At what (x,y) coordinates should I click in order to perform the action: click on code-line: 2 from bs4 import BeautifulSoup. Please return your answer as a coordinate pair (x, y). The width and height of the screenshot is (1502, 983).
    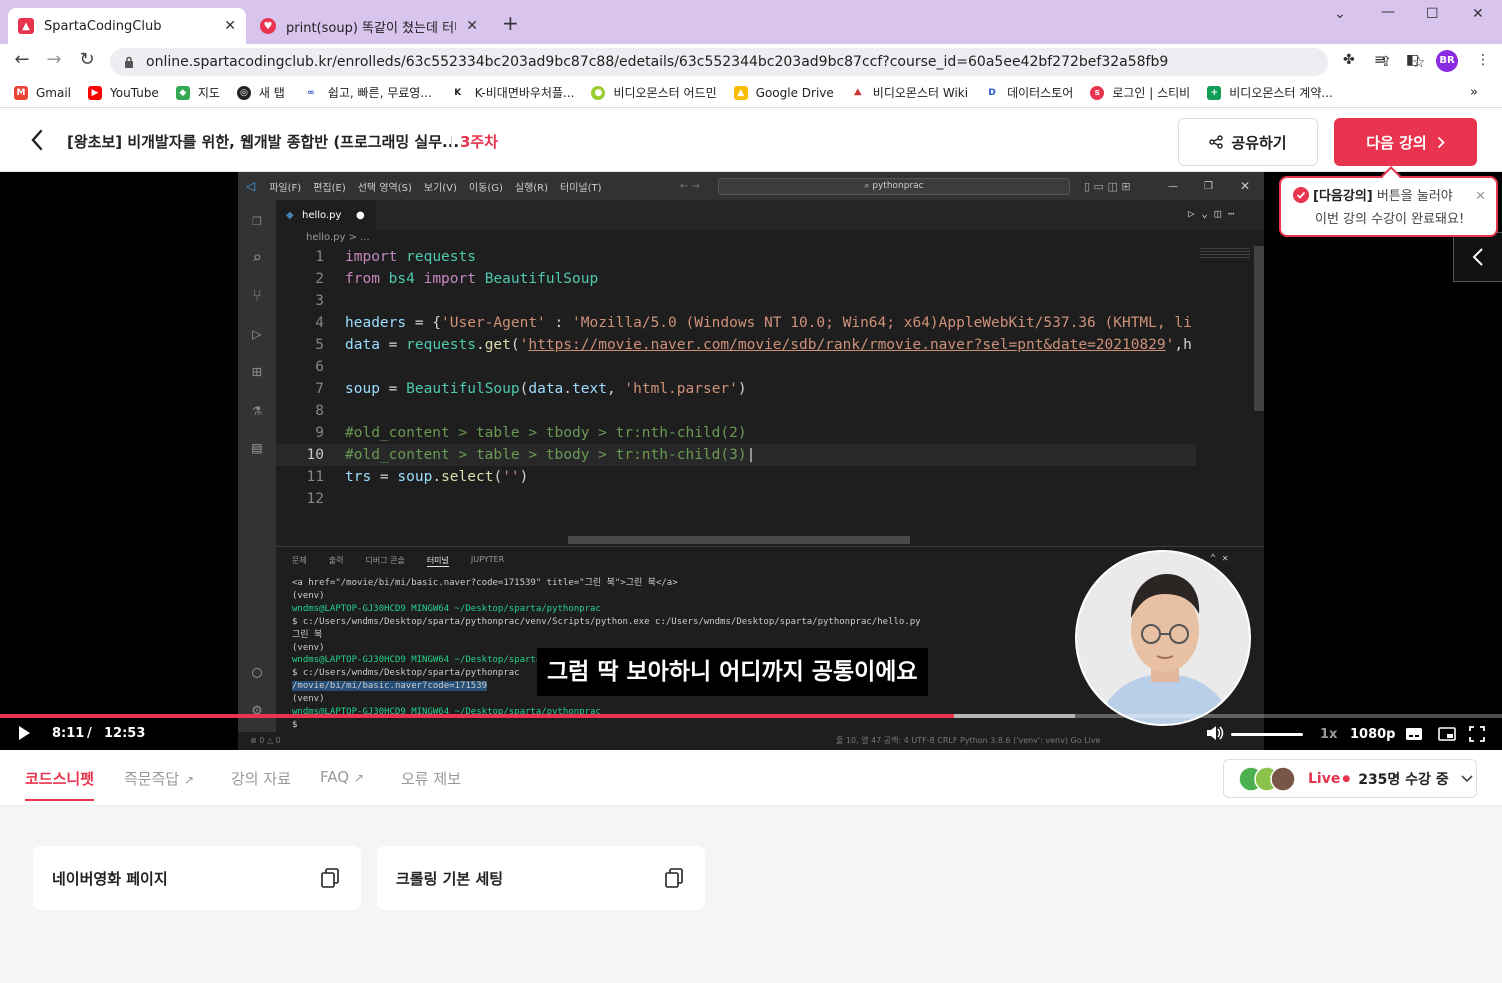
    Looking at the image, I should click on (457, 279).